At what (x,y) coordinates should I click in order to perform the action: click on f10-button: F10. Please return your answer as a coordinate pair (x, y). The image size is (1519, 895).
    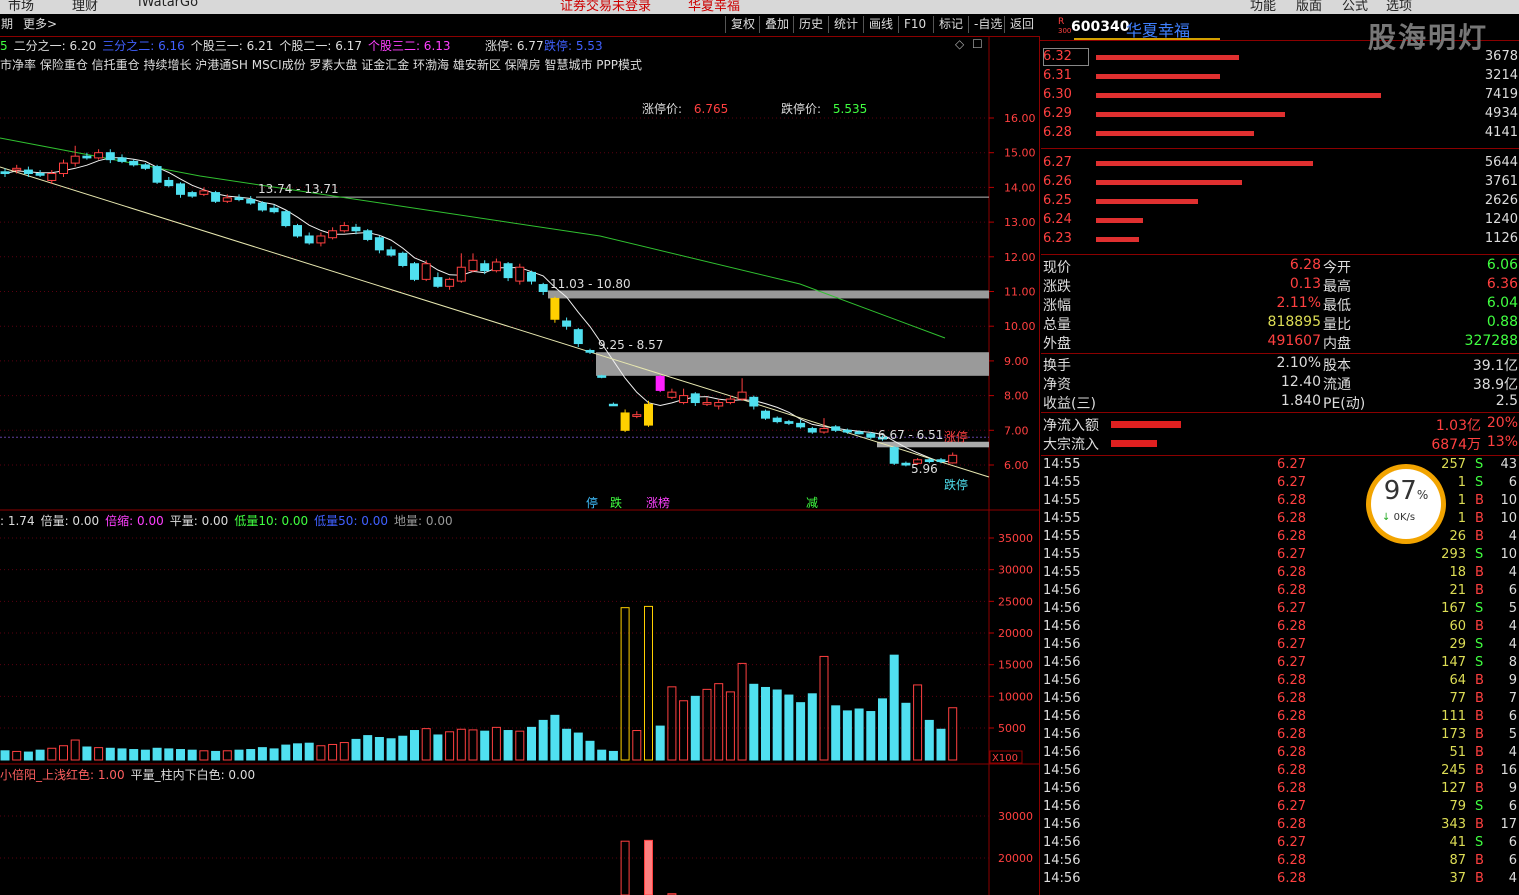
    Looking at the image, I should click on (914, 24).